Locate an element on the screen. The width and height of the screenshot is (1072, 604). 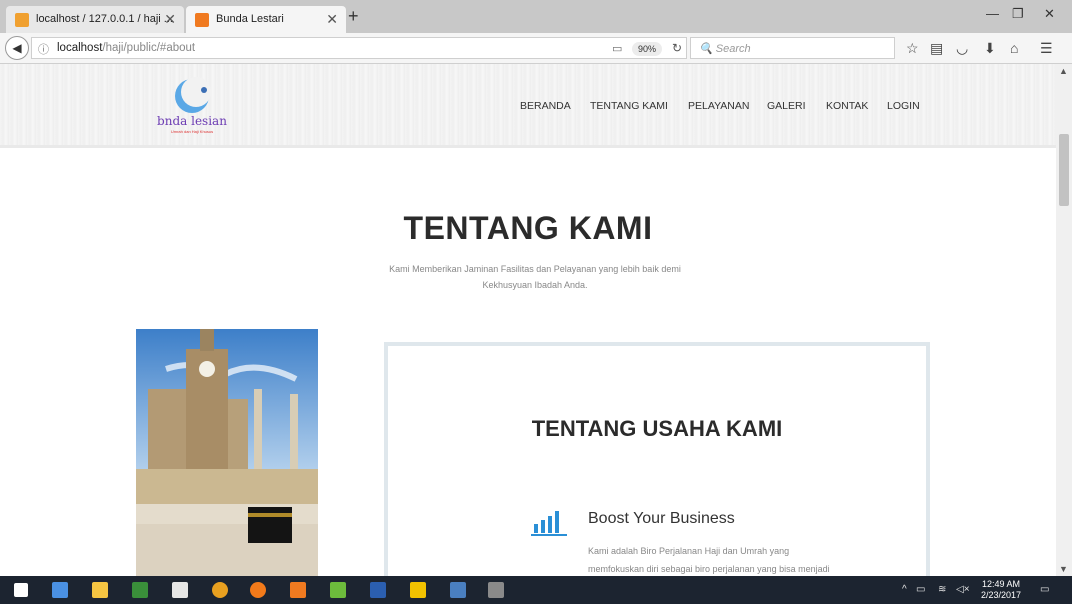
close-window-icon: ✕ is located at coordinates (1049, 14).